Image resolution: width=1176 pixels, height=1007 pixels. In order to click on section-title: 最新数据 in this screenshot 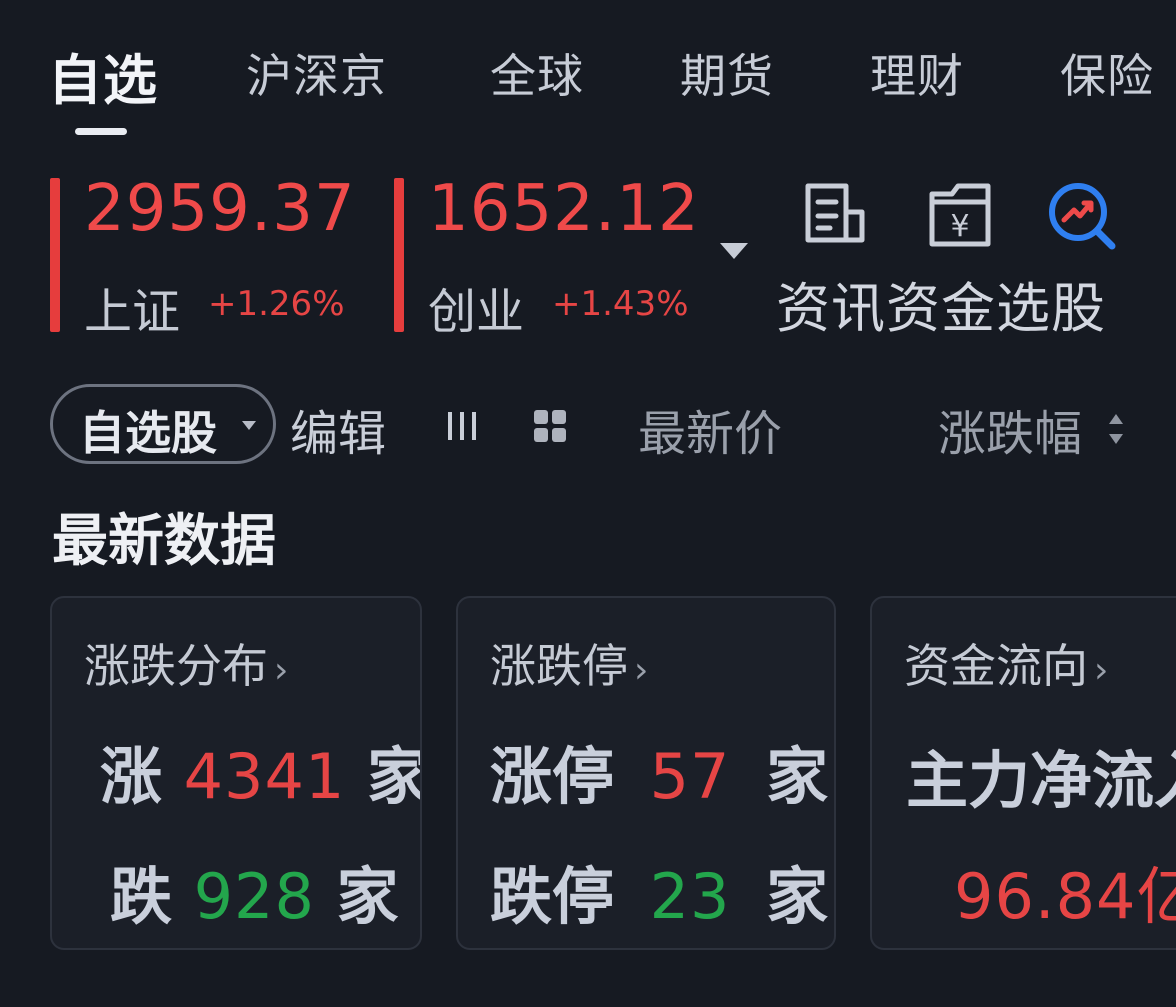, I will do `click(164, 541)`.